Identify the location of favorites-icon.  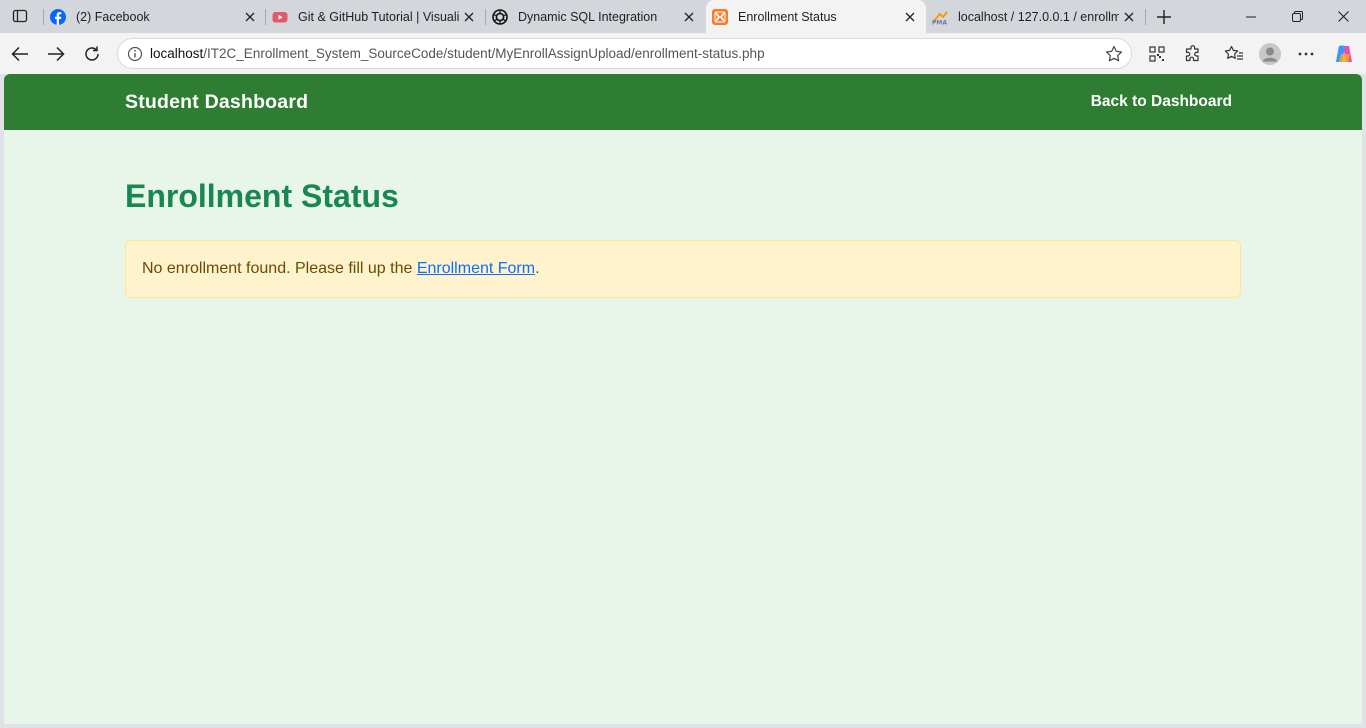
(1234, 54).